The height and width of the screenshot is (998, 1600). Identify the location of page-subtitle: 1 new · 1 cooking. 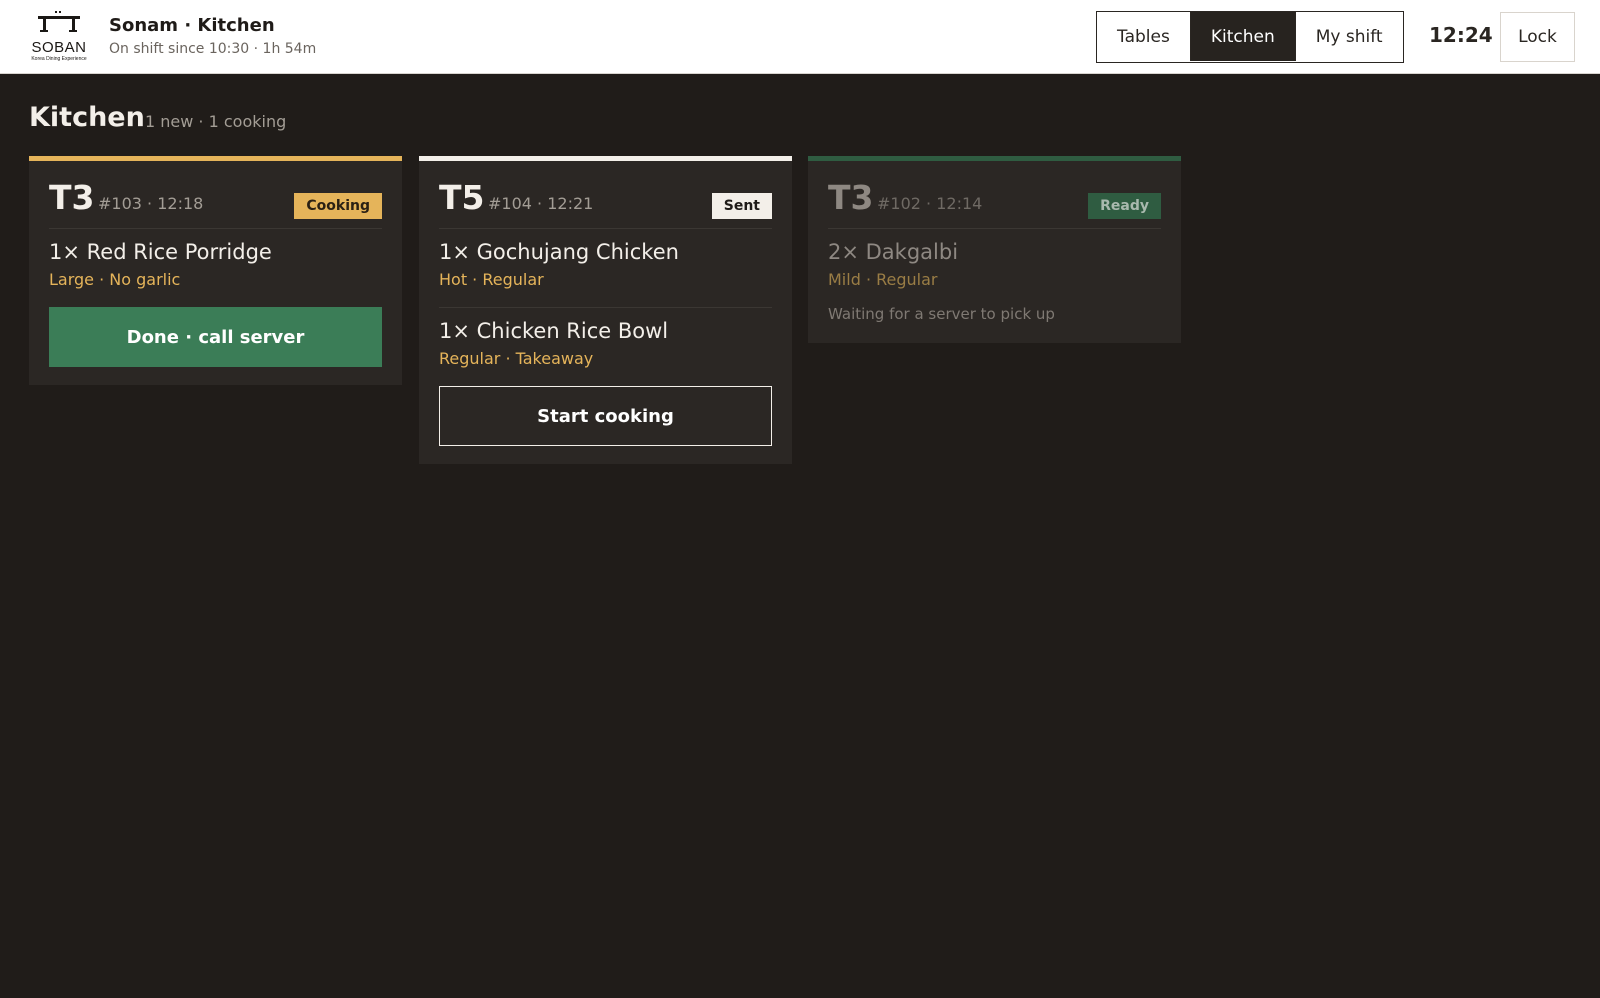
(216, 121).